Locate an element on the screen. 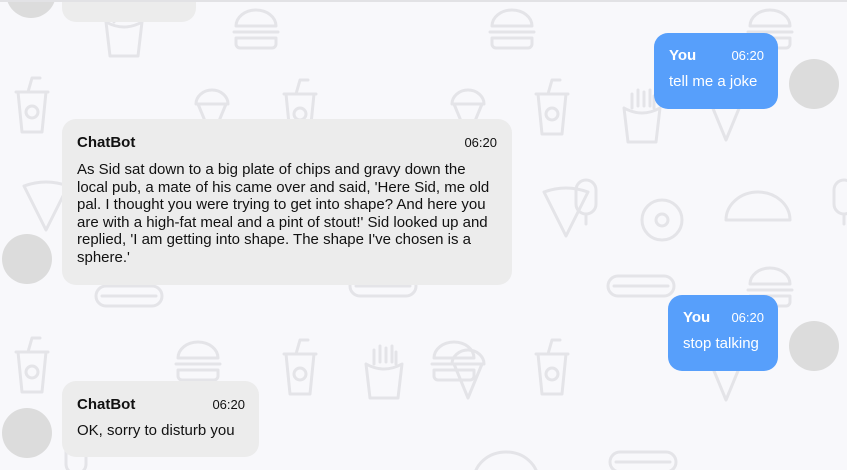  message-text: stop talking is located at coordinates (721, 343).